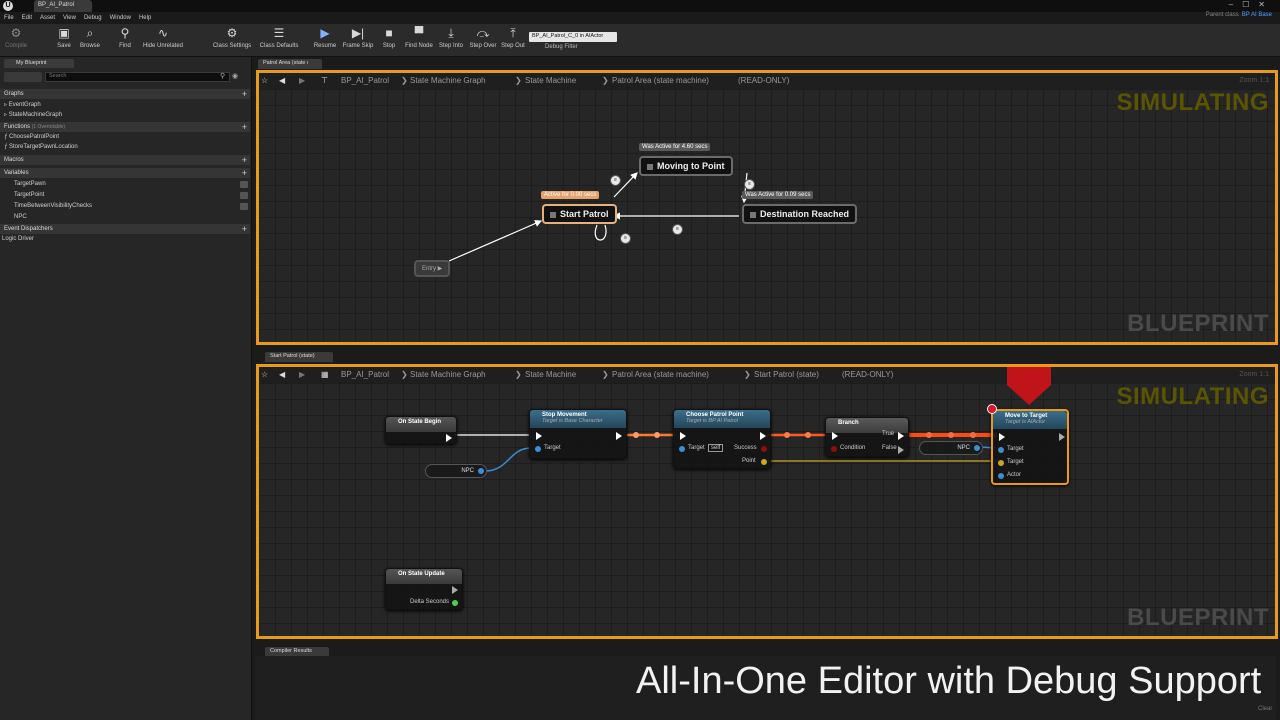  Describe the element at coordinates (163, 37) in the screenshot. I see `hide-unrelated-button: ∿ Hide Unrelated` at that location.